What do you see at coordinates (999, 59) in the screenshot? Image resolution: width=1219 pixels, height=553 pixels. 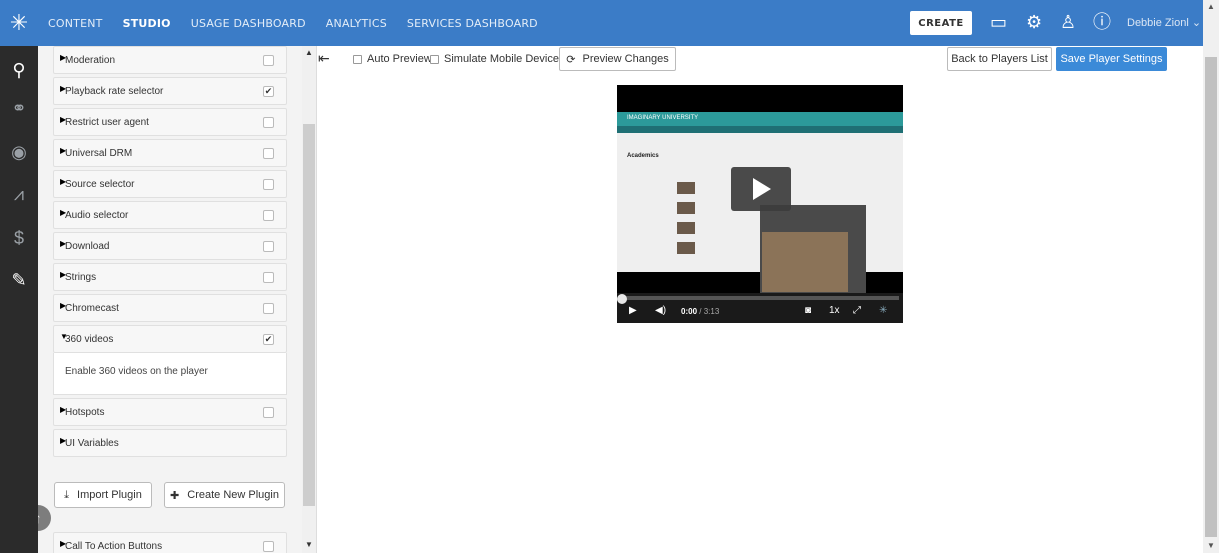 I see `back-to-players-button: Back to Players List` at bounding box center [999, 59].